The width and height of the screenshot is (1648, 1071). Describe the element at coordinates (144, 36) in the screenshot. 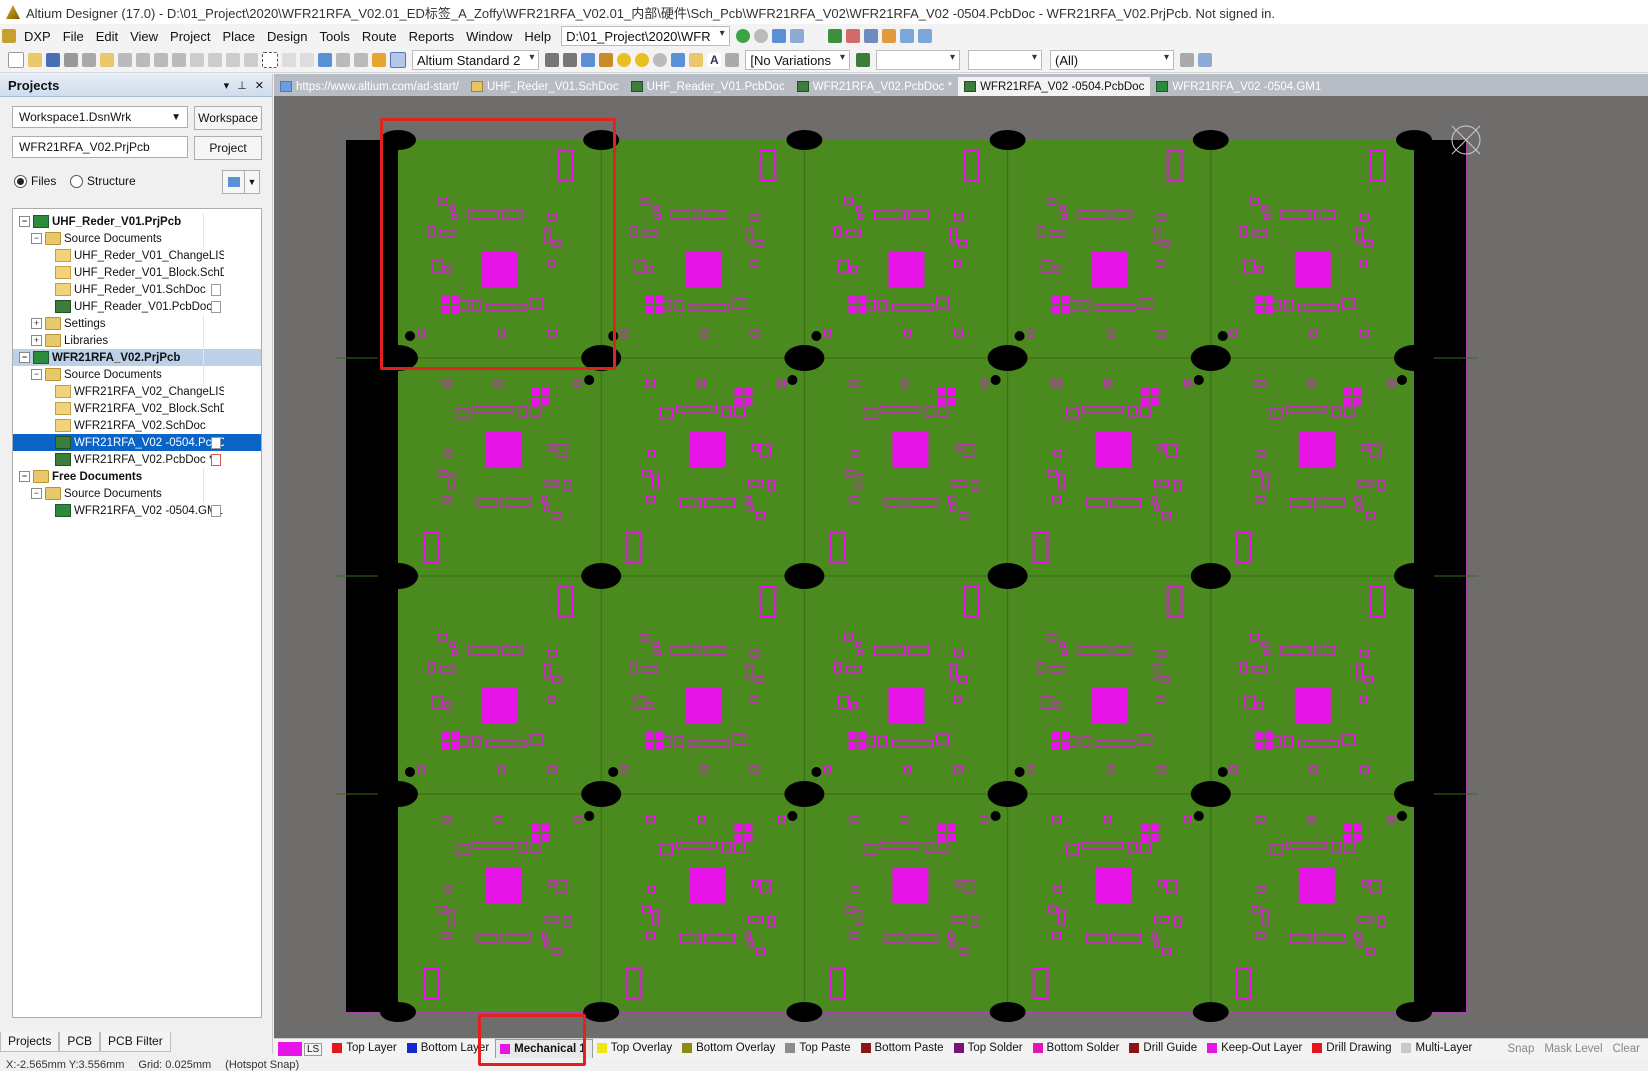

I see `menu-view: View` at that location.